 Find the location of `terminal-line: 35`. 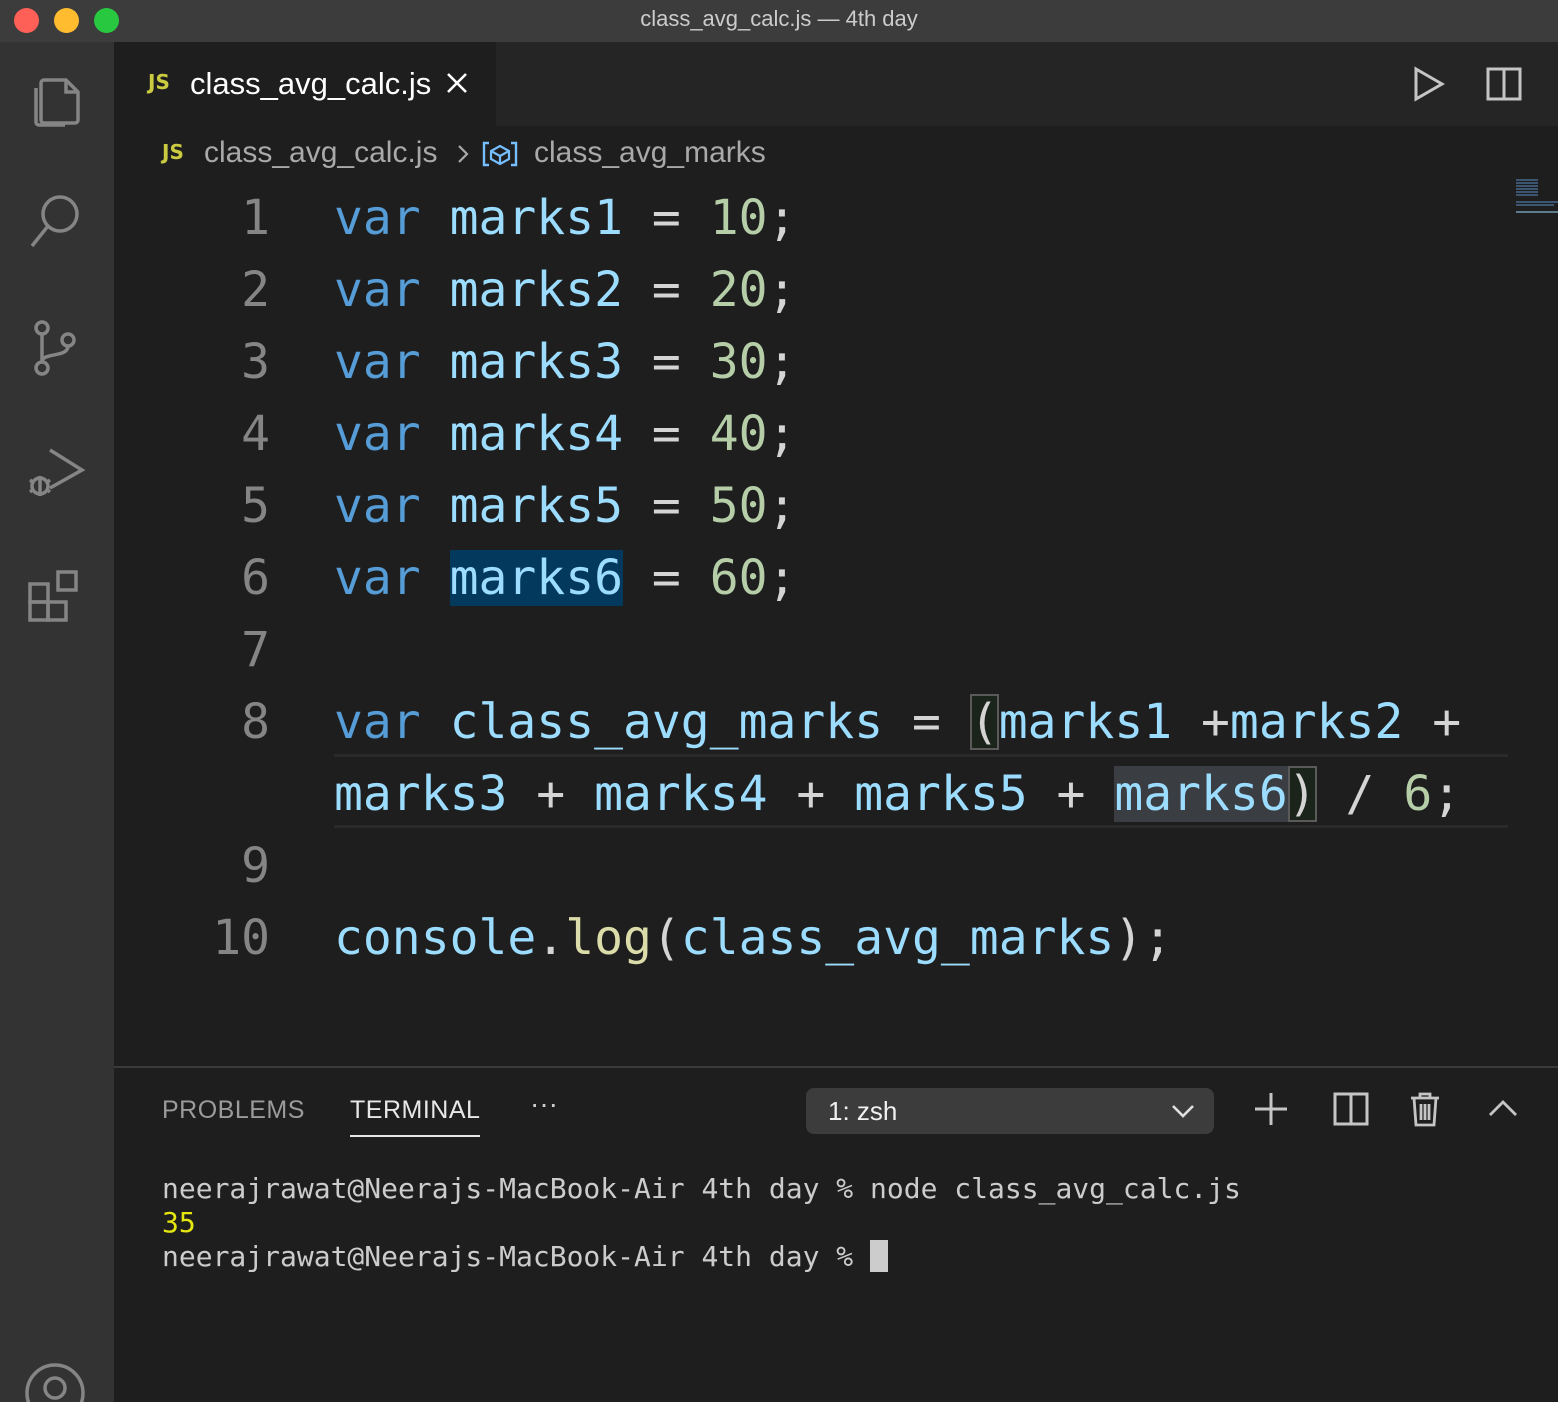

terminal-line: 35 is located at coordinates (179, 1222).